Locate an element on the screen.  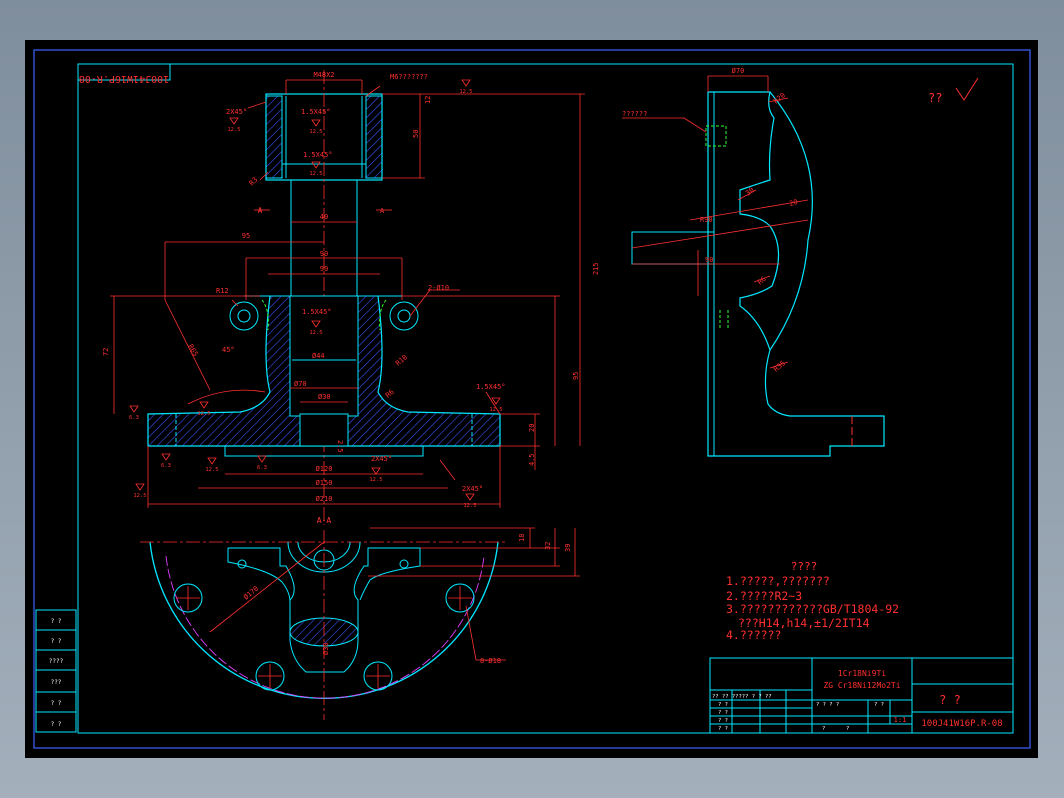
note-line: 1.?????,??????? is located at coordinates (778, 581).